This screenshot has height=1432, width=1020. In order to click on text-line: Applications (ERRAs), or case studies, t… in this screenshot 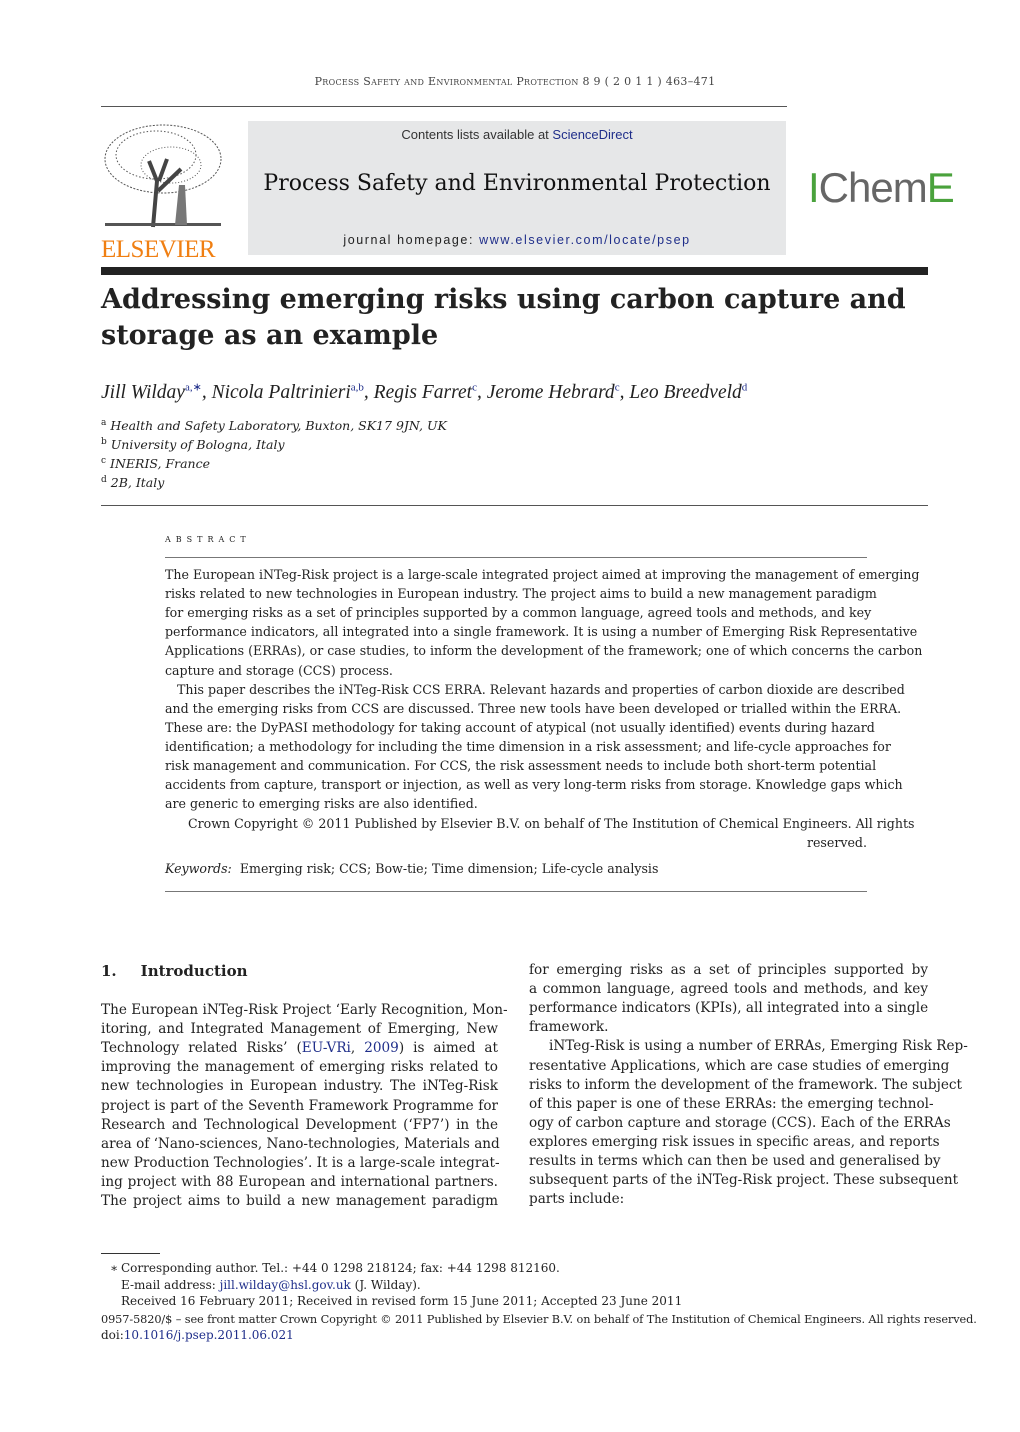, I will do `click(544, 650)`.